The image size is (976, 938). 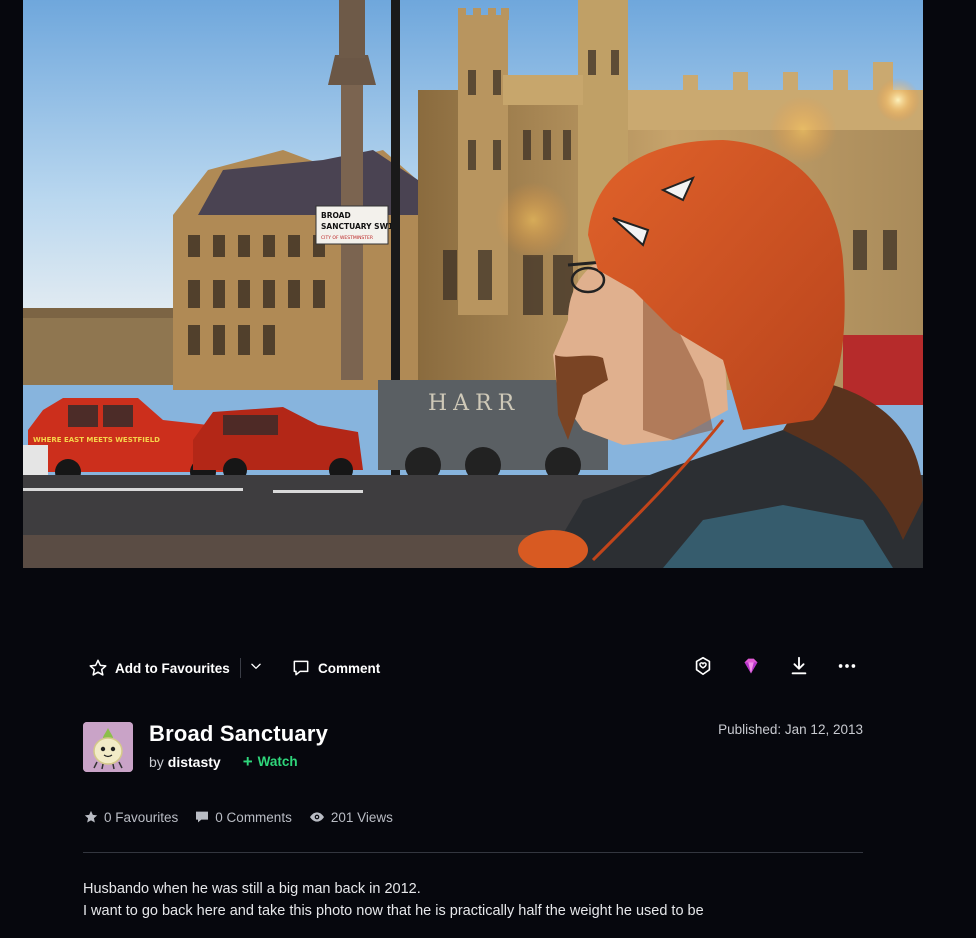 I want to click on truck-text: HARR, so click(x=474, y=403).